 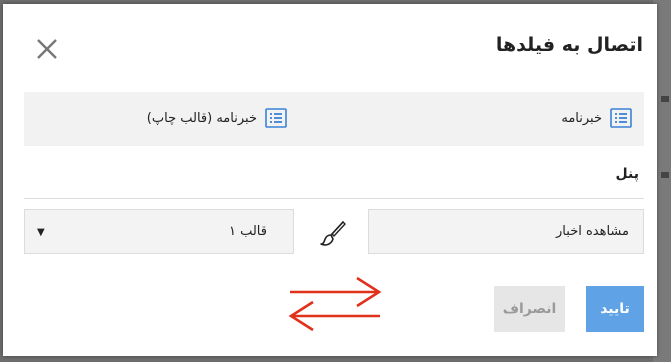 I want to click on brush-icon, so click(x=333, y=233).